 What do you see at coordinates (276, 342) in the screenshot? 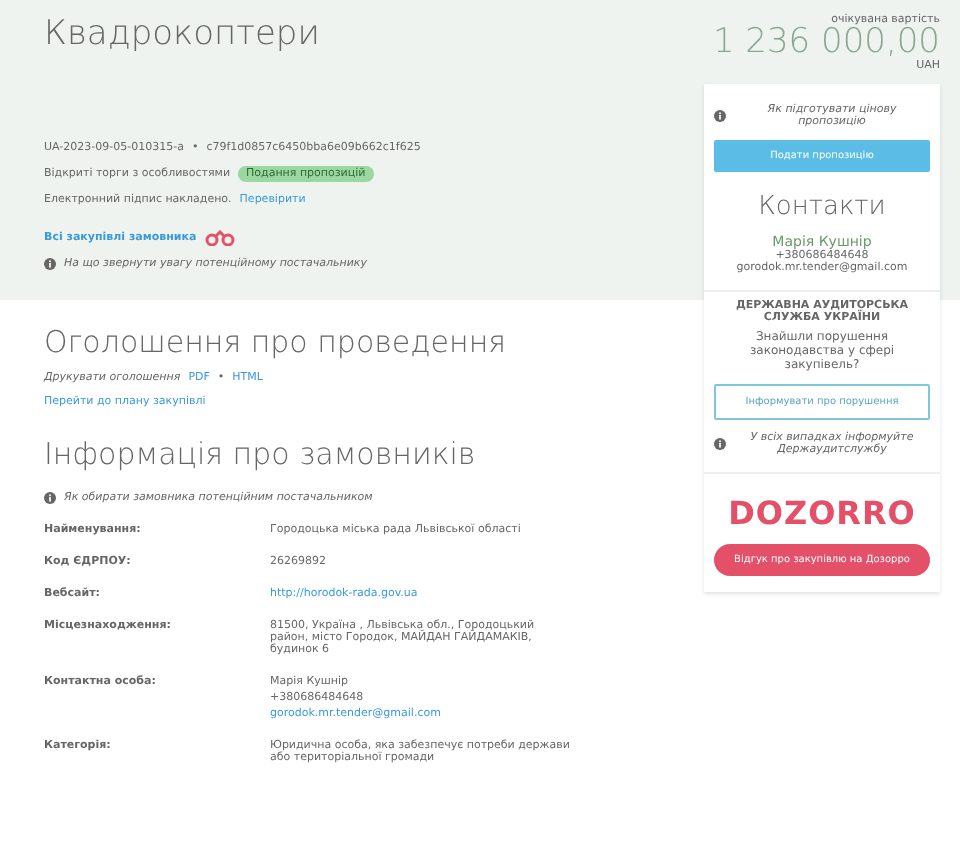
I see `section-heading: Оголошення про проведення` at bounding box center [276, 342].